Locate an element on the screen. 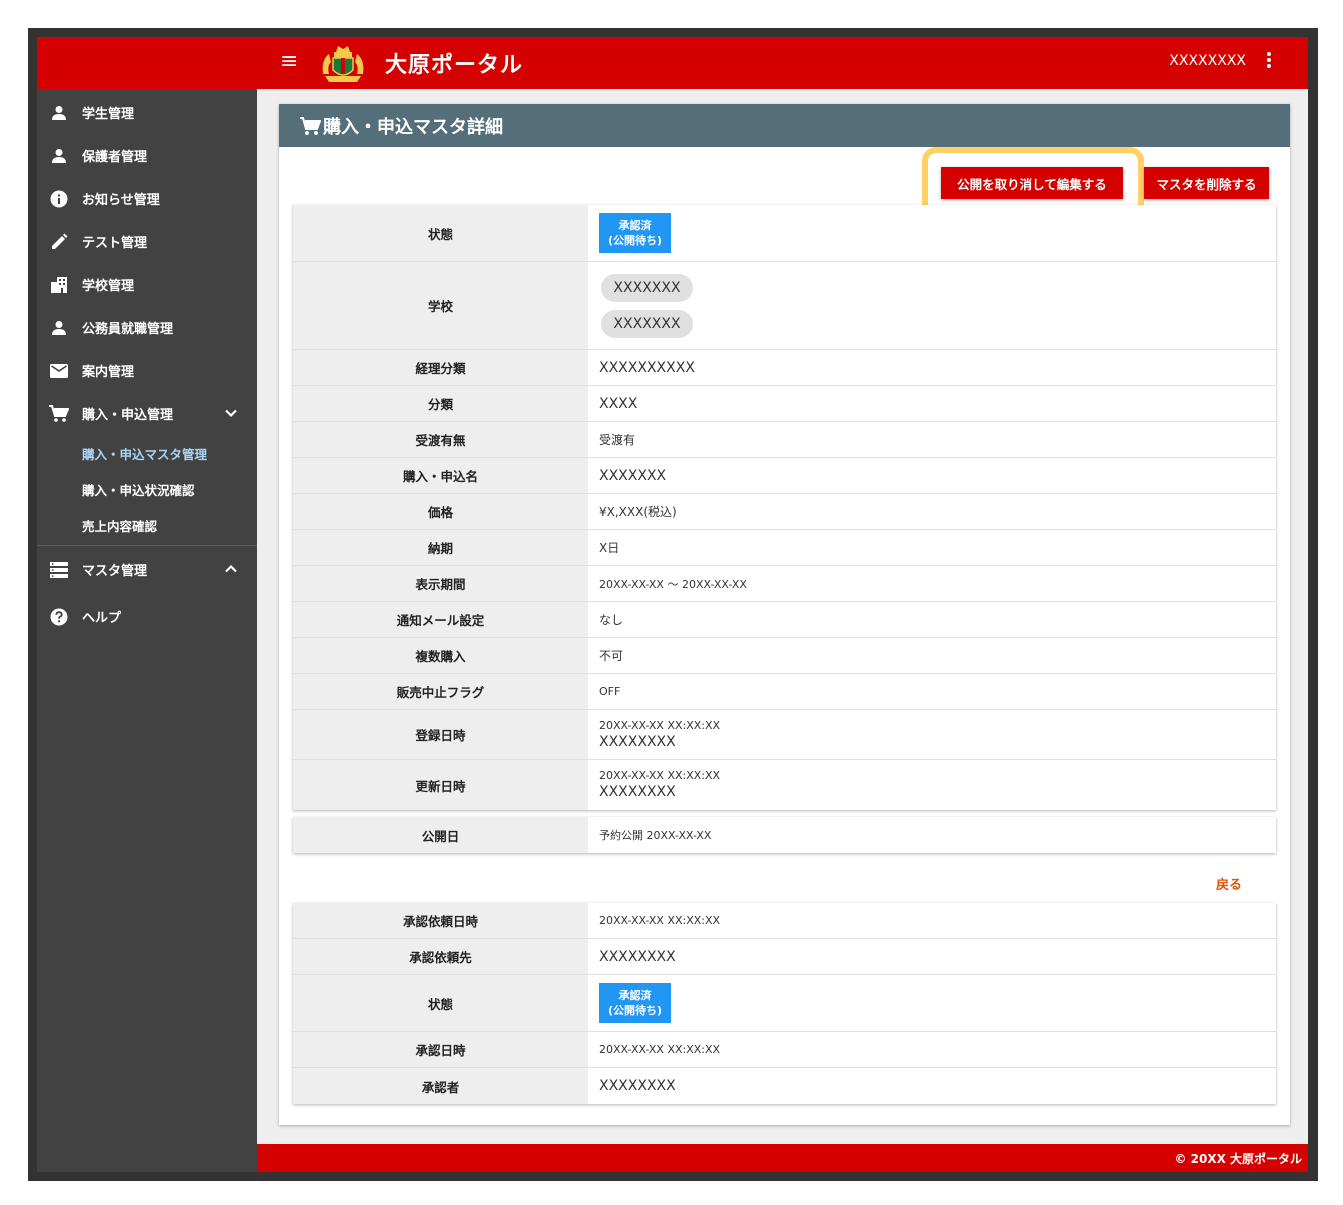  row-value: なし is located at coordinates (611, 620).